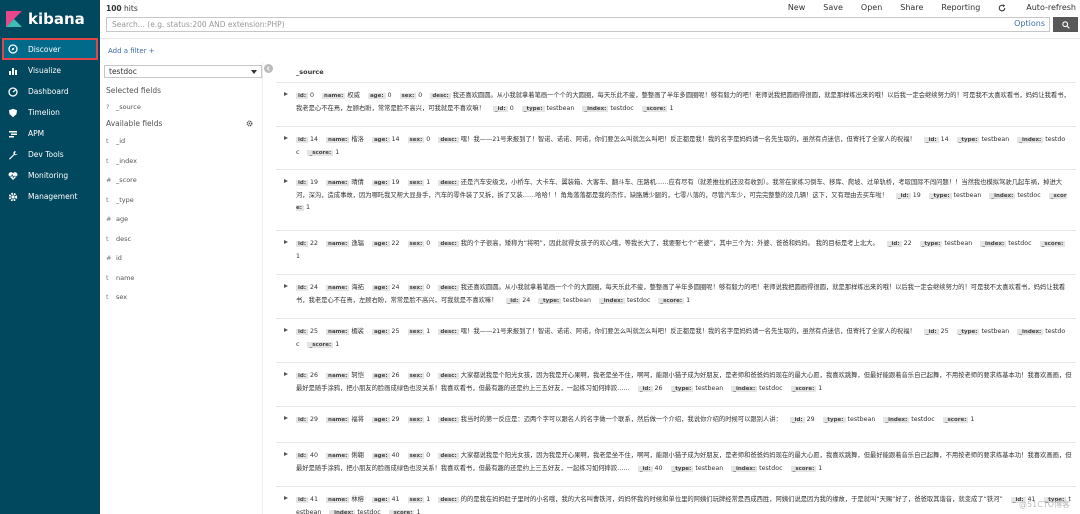 Image resolution: width=1080 pixels, height=514 pixels. What do you see at coordinates (50, 91) in the screenshot?
I see `sidebar-item-dashboard: Dashboard` at bounding box center [50, 91].